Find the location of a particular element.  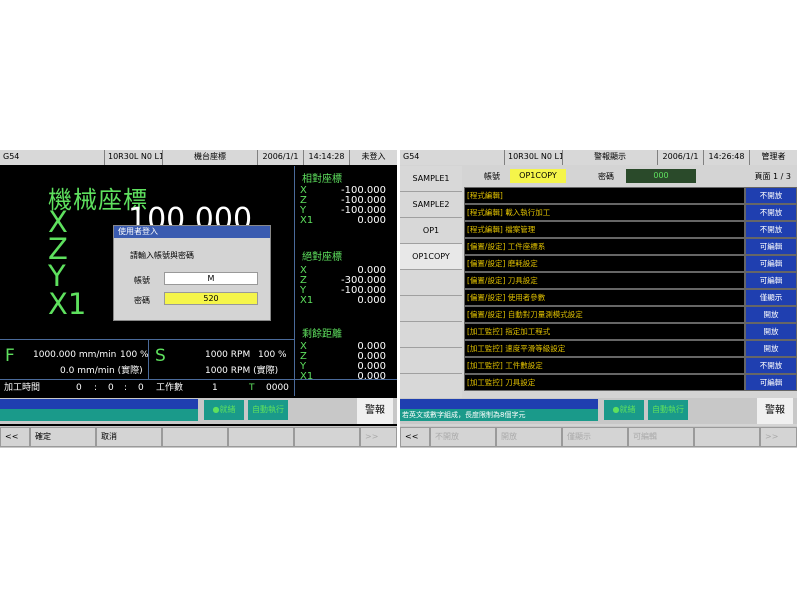

softkey-bar: << 確定 取消 >> is located at coordinates (198, 437).